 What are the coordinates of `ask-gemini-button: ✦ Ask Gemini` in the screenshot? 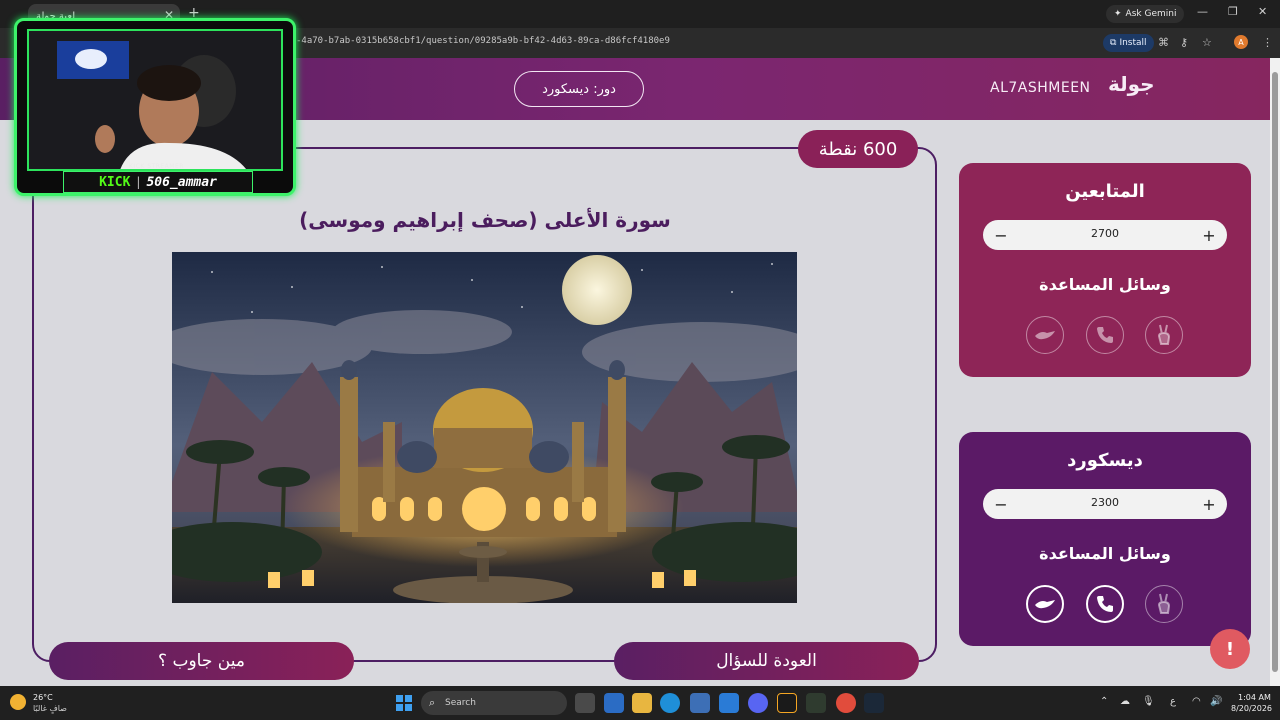 It's located at (1145, 14).